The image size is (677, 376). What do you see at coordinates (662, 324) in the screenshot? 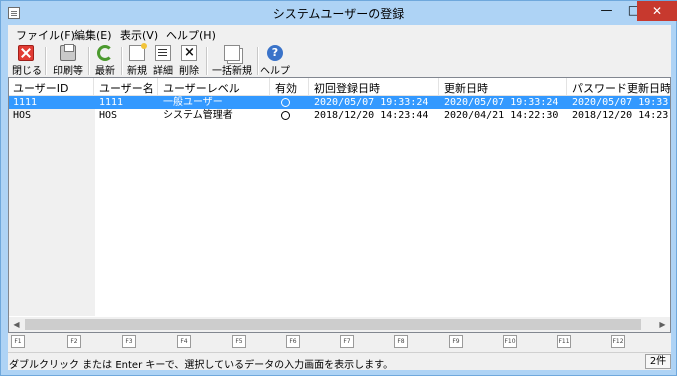
I see `scroll-right-icon: ▶` at bounding box center [662, 324].